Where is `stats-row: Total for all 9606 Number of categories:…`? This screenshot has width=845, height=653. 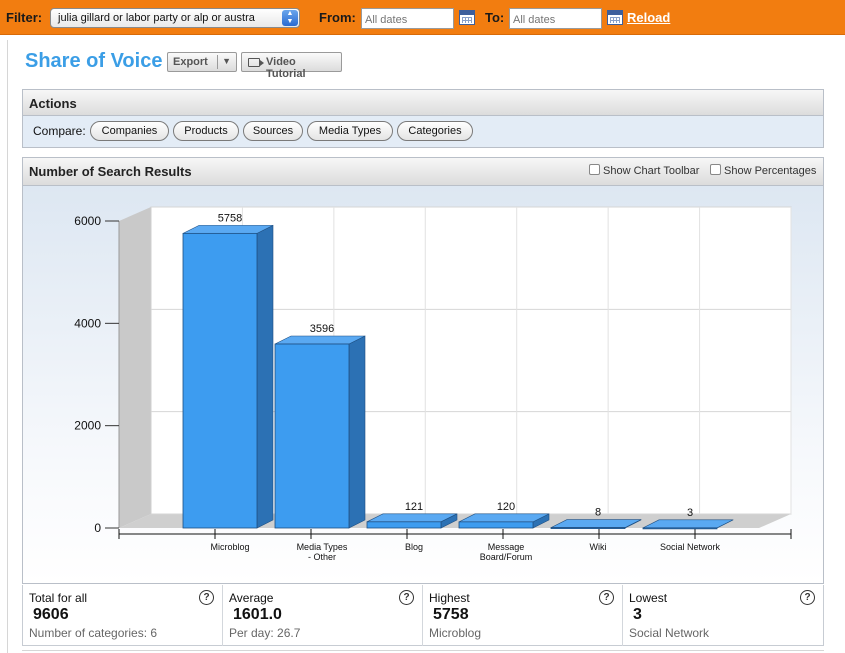 stats-row: Total for all 9606 Number of categories:… is located at coordinates (423, 615).